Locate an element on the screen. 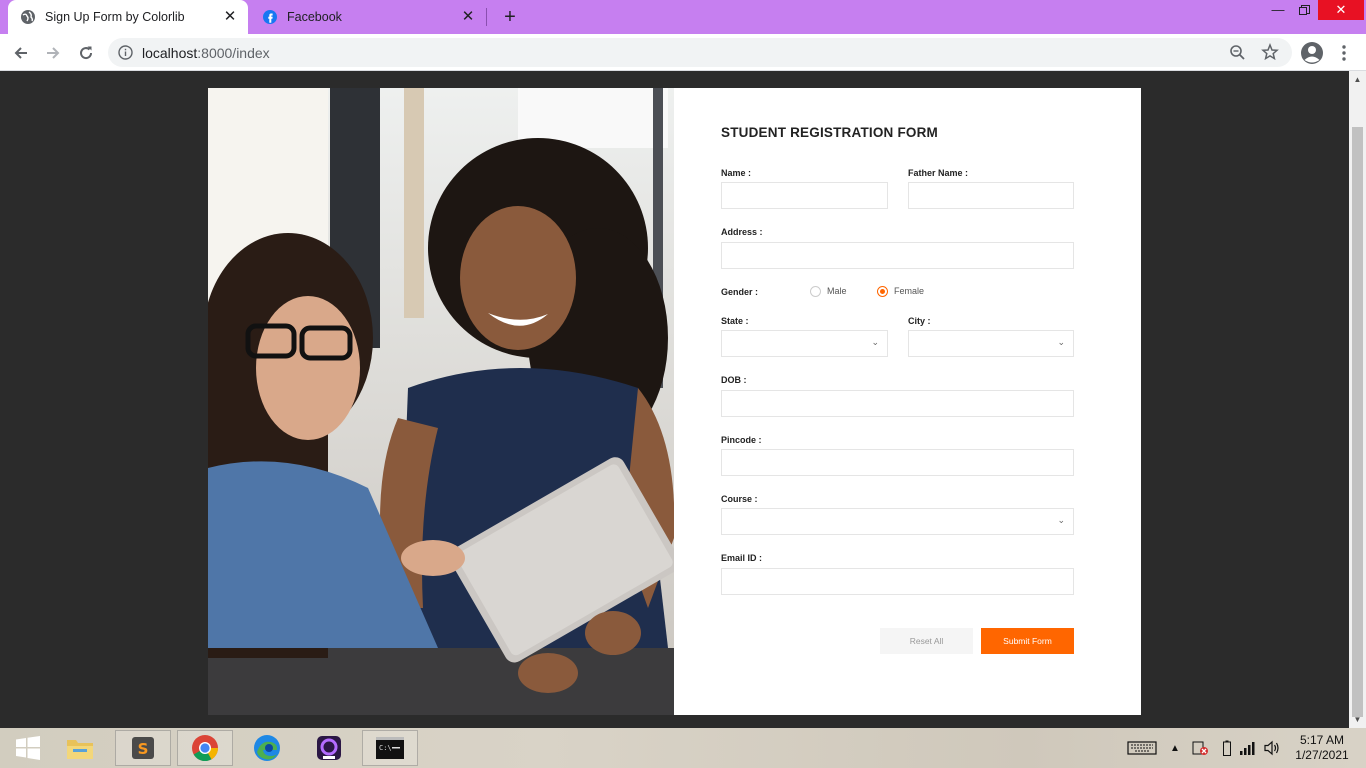  tab-title: Sign Up Form by Colorlib is located at coordinates (115, 17).